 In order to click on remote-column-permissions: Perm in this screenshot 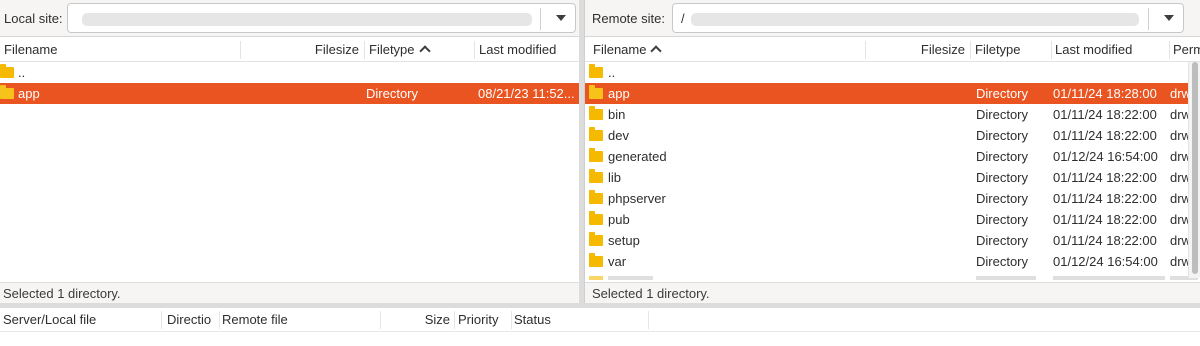, I will do `click(1184, 50)`.